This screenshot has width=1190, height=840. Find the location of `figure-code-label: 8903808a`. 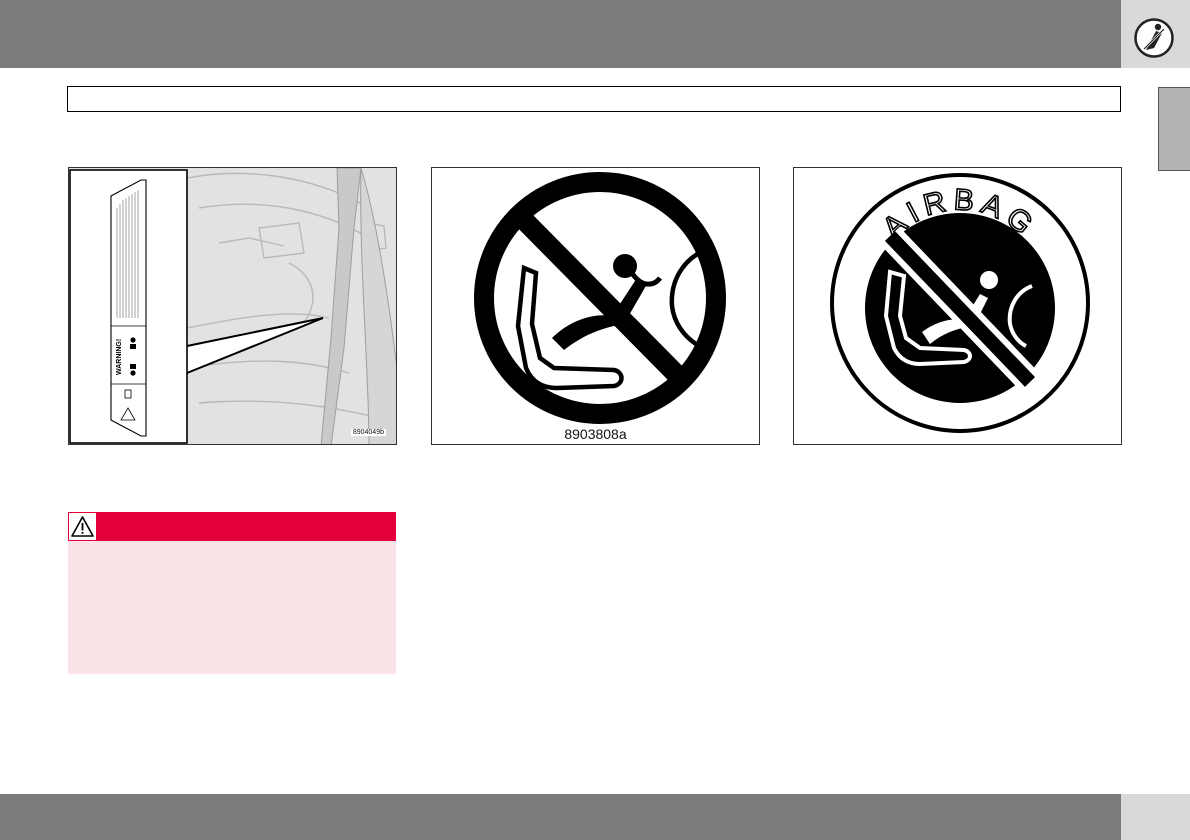

figure-code-label: 8903808a is located at coordinates (595, 434).